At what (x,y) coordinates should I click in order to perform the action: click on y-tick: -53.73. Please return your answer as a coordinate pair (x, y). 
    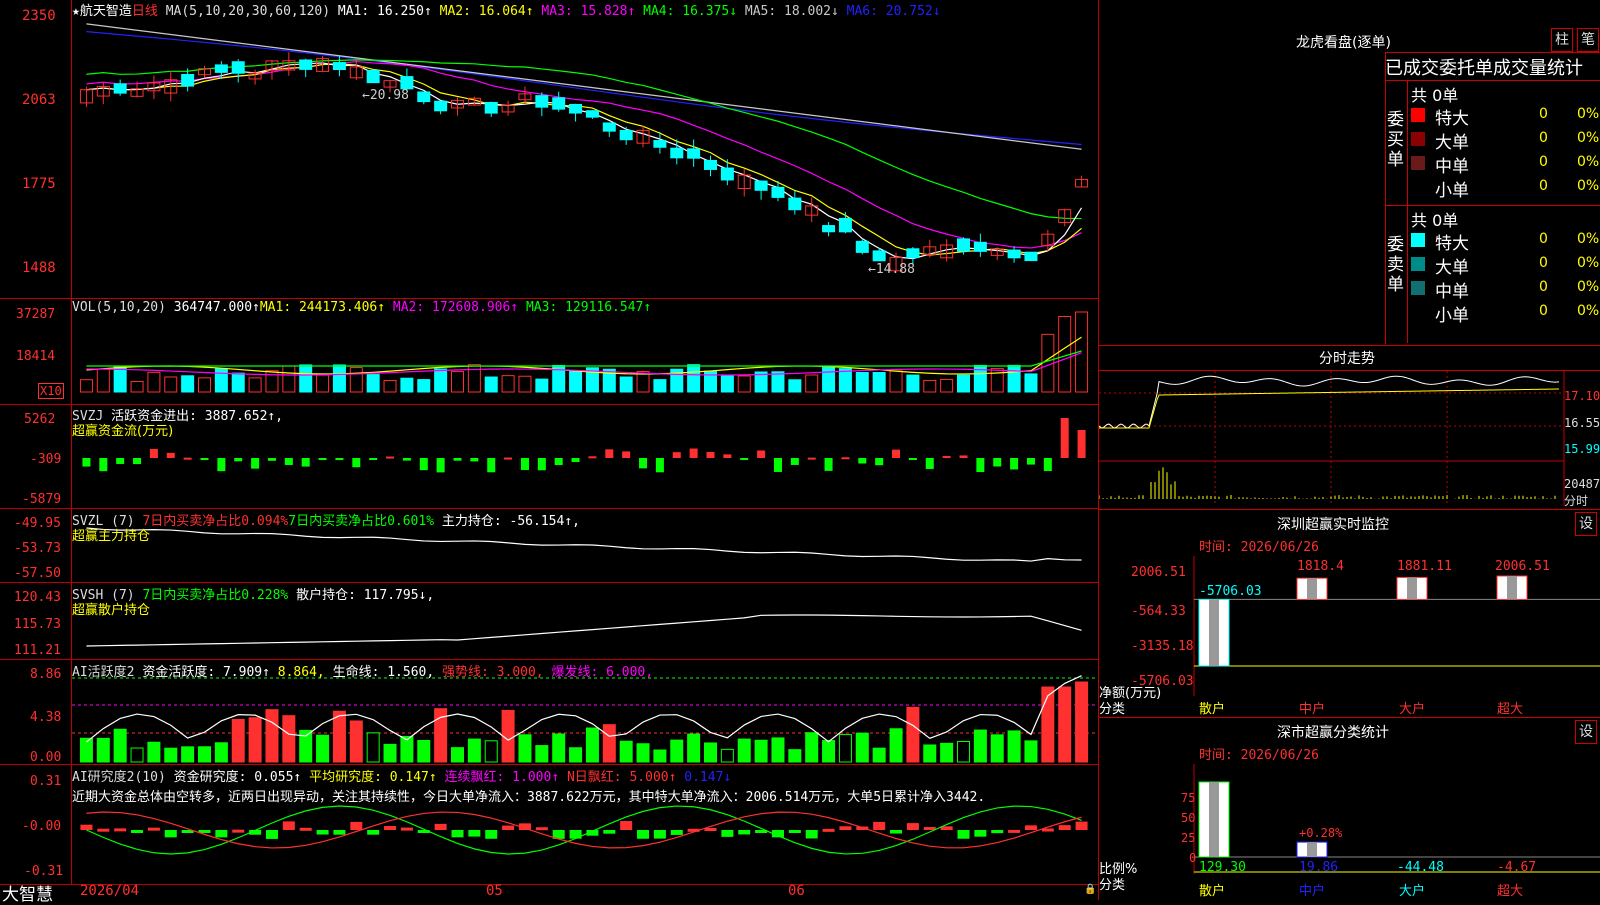
    Looking at the image, I should click on (37, 548).